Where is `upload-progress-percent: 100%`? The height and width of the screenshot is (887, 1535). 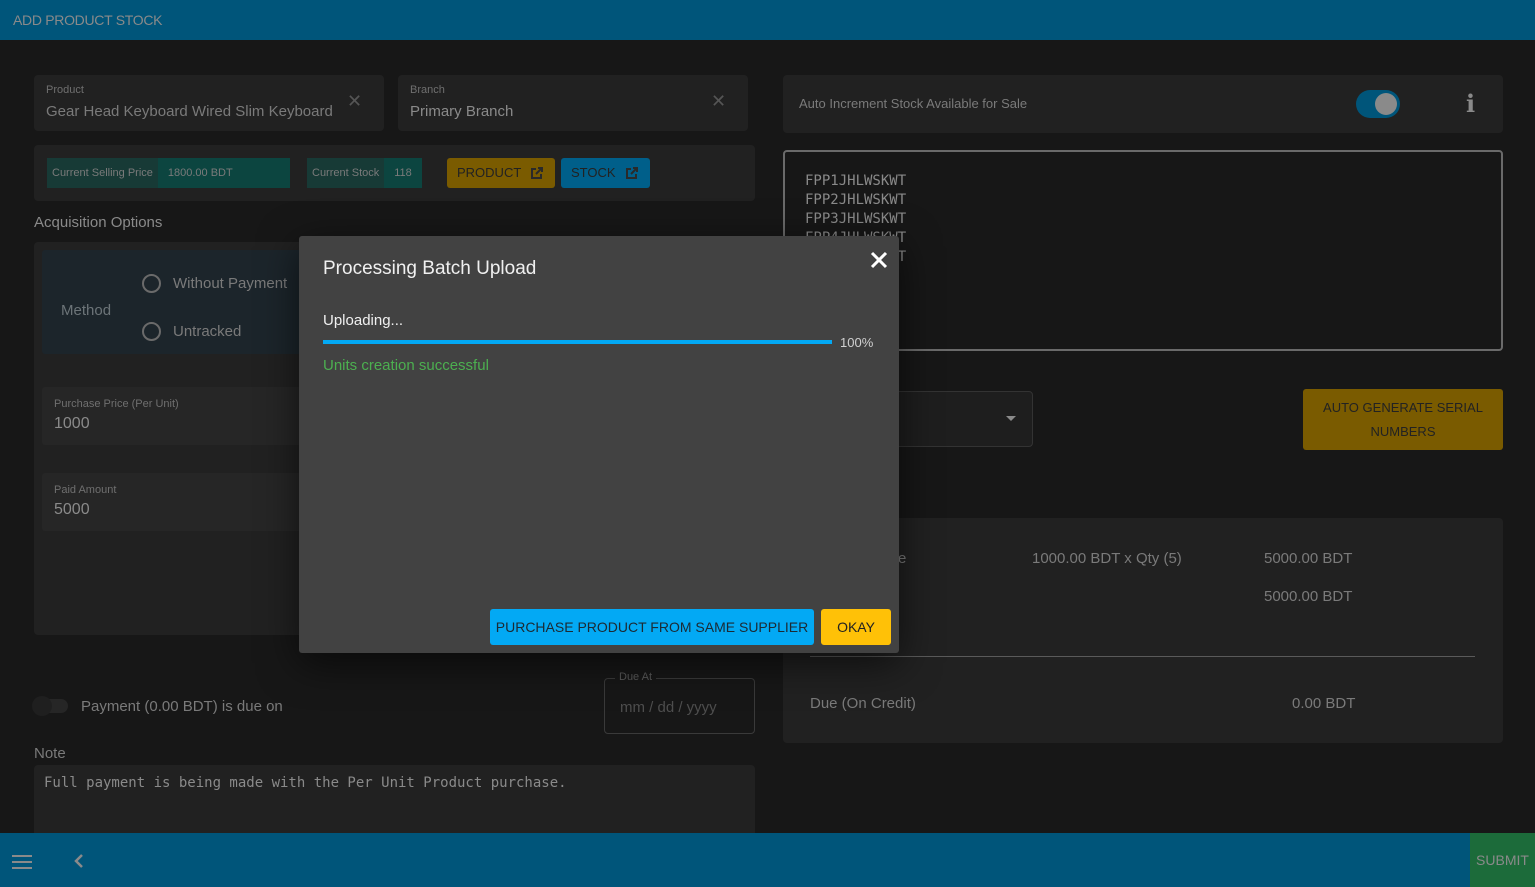
upload-progress-percent: 100% is located at coordinates (857, 342).